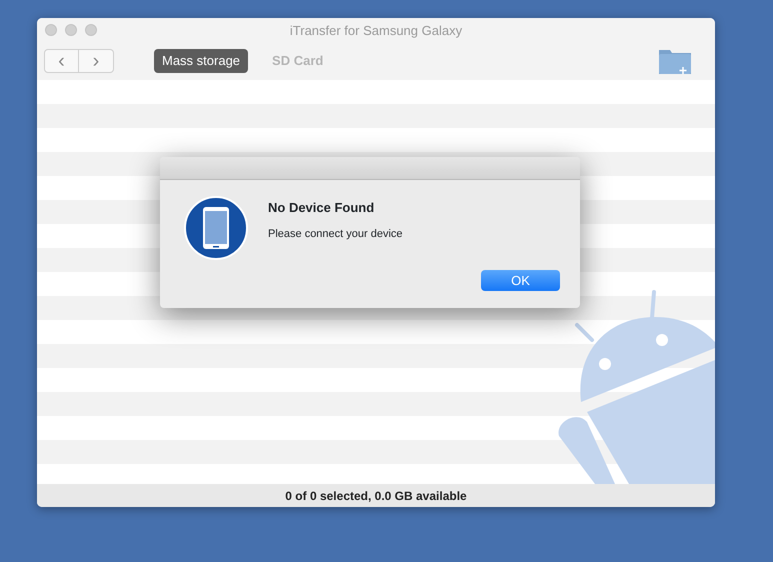 The height and width of the screenshot is (562, 773). Describe the element at coordinates (71, 30) in the screenshot. I see `minimize-button` at that location.